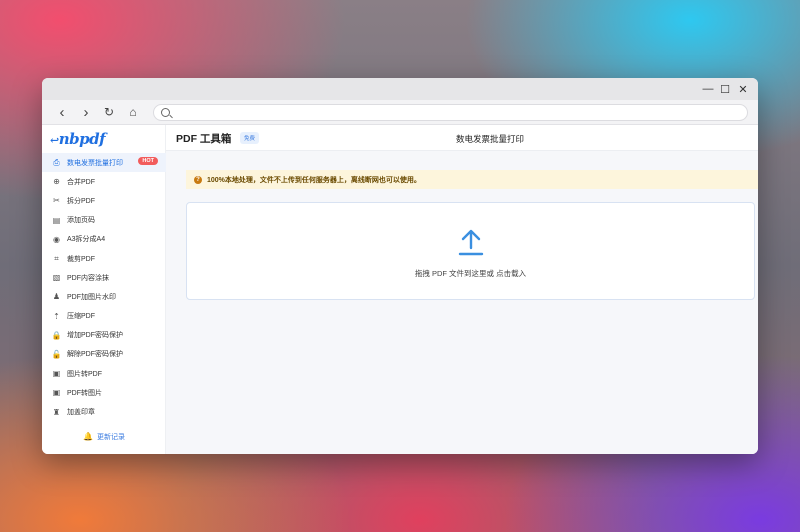  Describe the element at coordinates (56, 316) in the screenshot. I see `compress-icon: ⇡` at that location.